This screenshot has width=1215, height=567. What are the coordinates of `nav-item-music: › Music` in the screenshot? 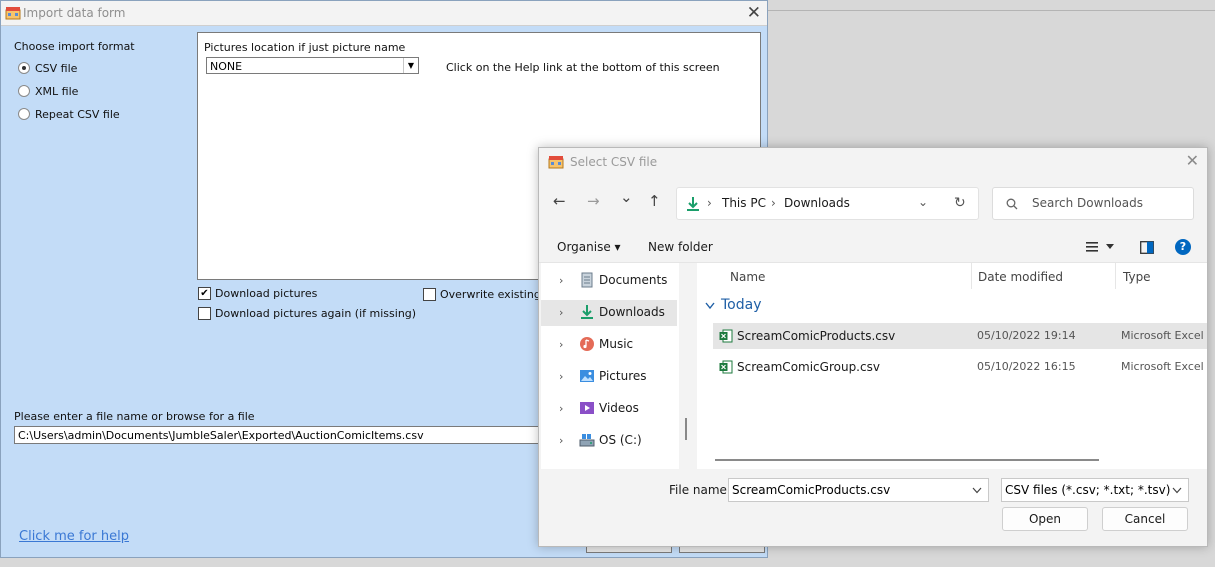 It's located at (609, 345).